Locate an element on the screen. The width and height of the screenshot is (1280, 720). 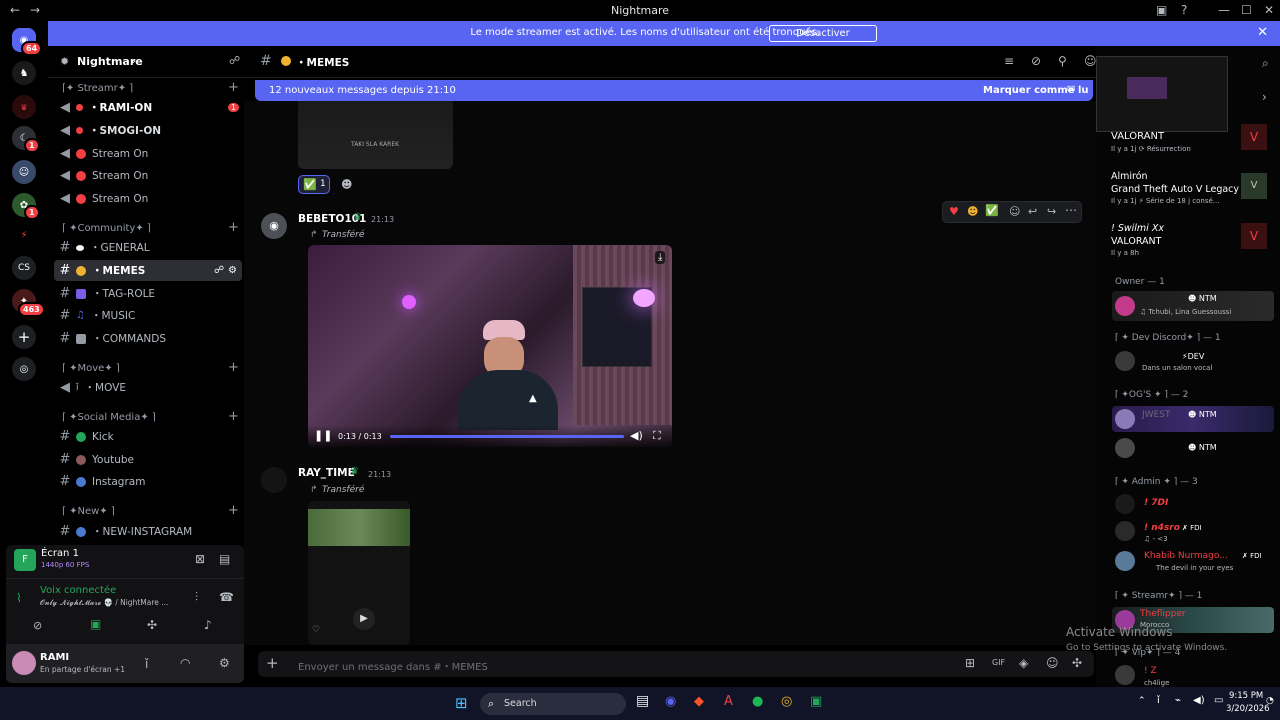
channel-smogi-on: ◀ ・SMOGI-ON is located at coordinates (148, 130).